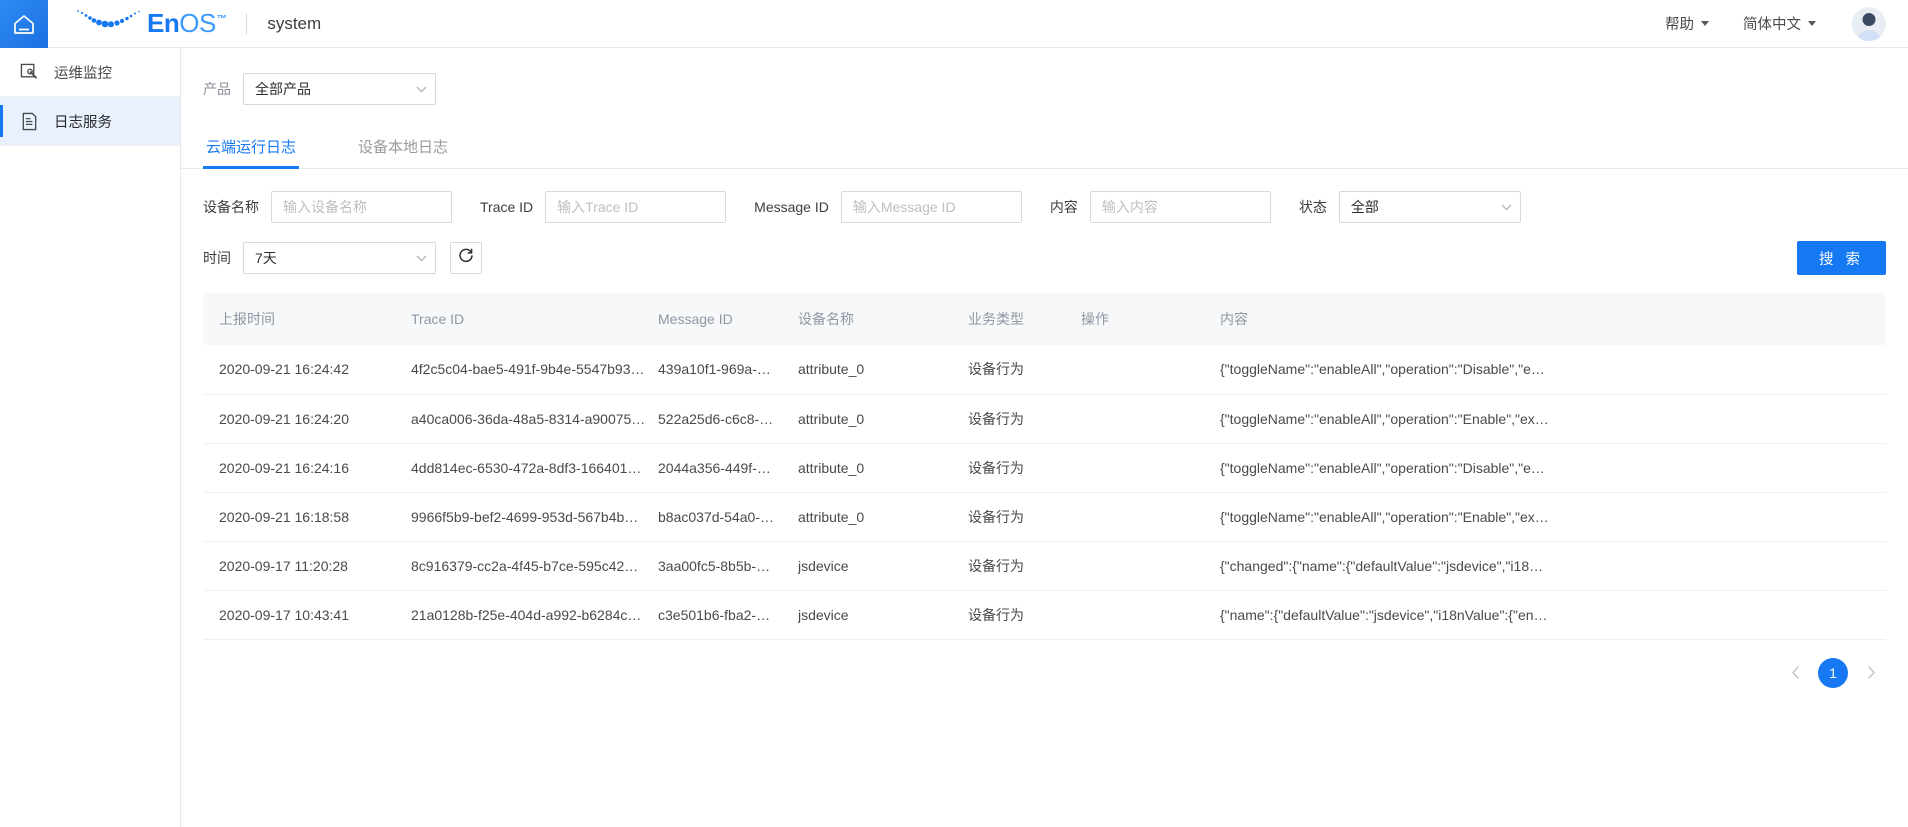  Describe the element at coordinates (931, 207) in the screenshot. I see `message-id-input` at that location.